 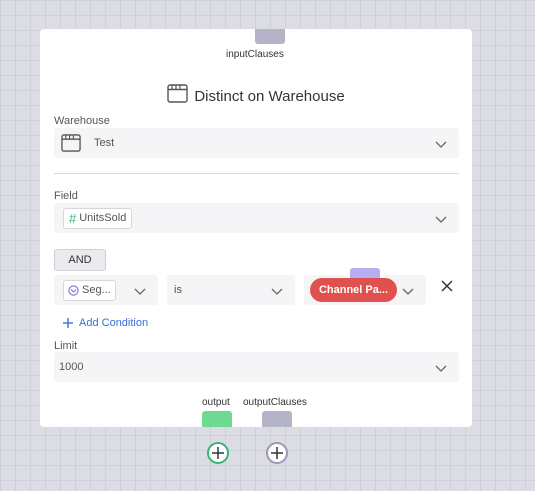 What do you see at coordinates (103, 218) in the screenshot?
I see `field-value: UnitsSold` at bounding box center [103, 218].